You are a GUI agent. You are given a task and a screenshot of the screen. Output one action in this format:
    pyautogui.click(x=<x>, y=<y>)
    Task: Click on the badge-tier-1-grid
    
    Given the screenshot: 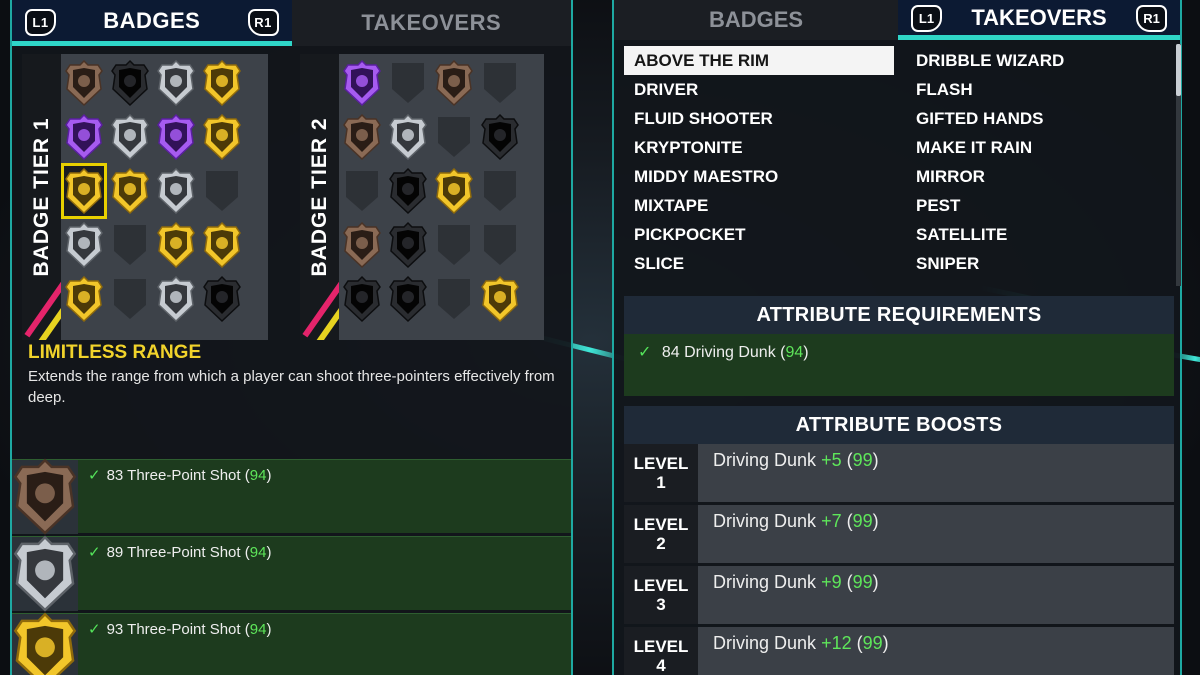 What is the action you would take?
    pyautogui.click(x=151, y=191)
    